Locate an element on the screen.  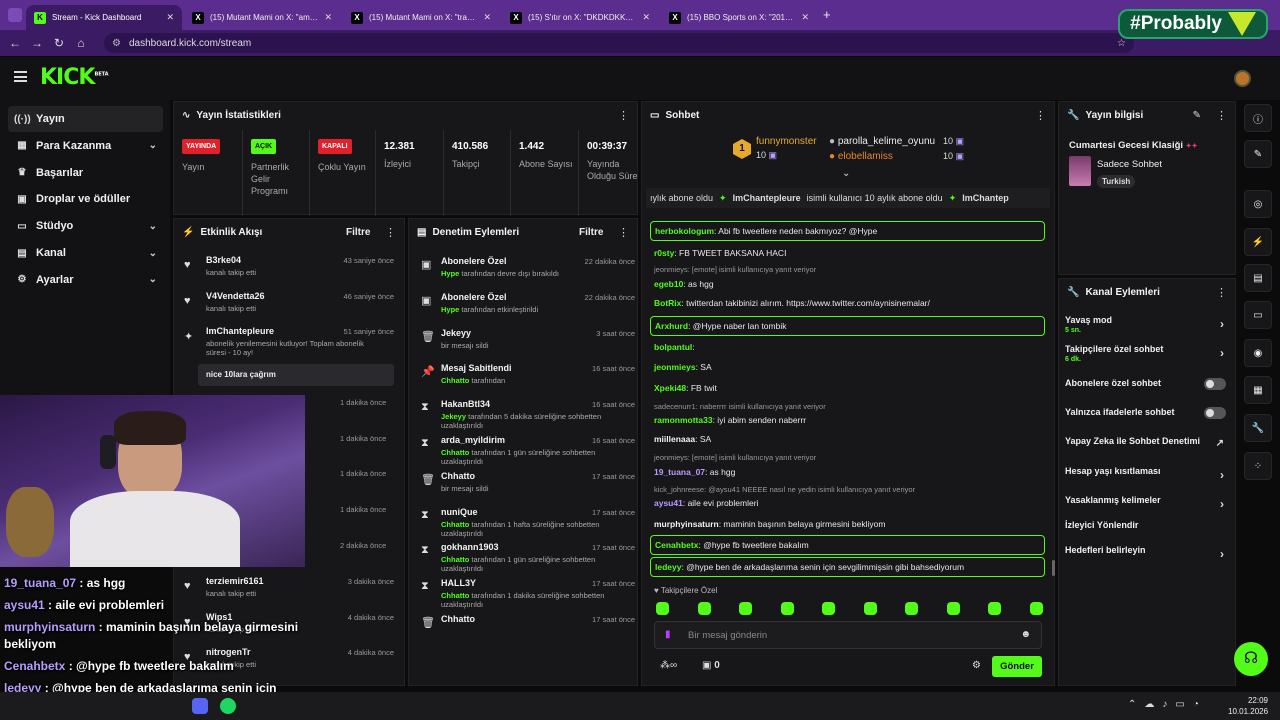
moderation-target: Jekeyy is located at coordinates (456, 333).